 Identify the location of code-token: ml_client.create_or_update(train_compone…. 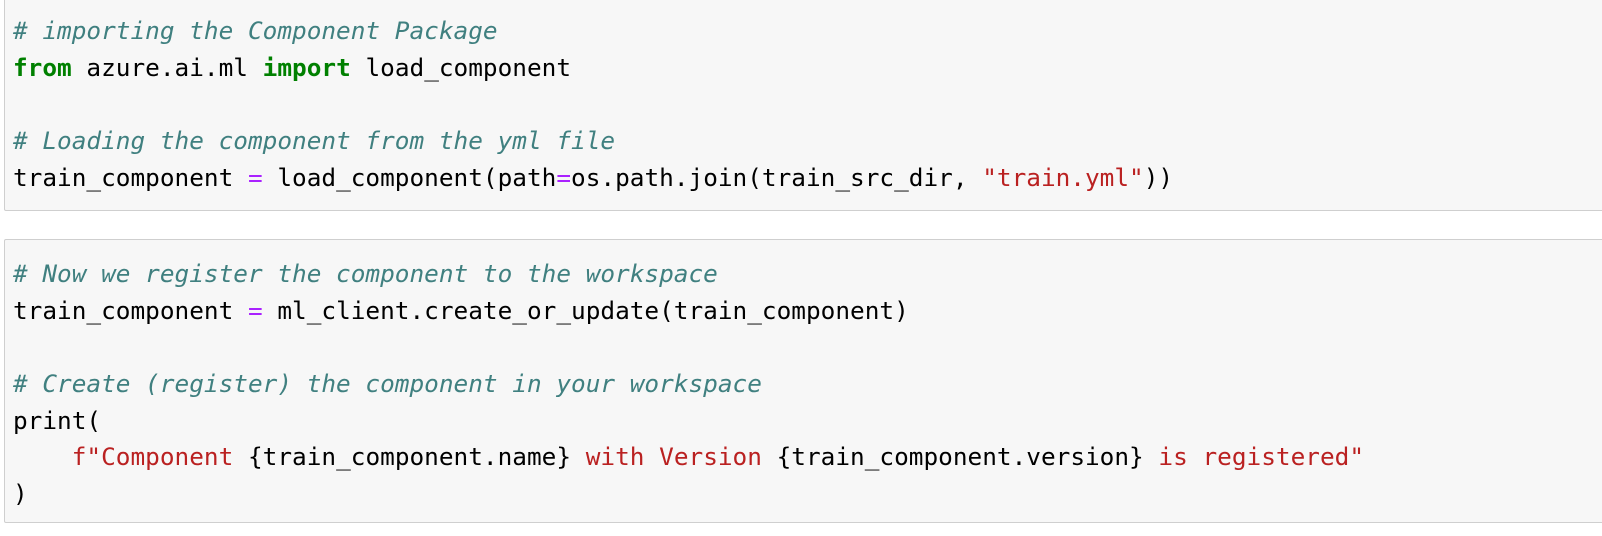
(585, 310).